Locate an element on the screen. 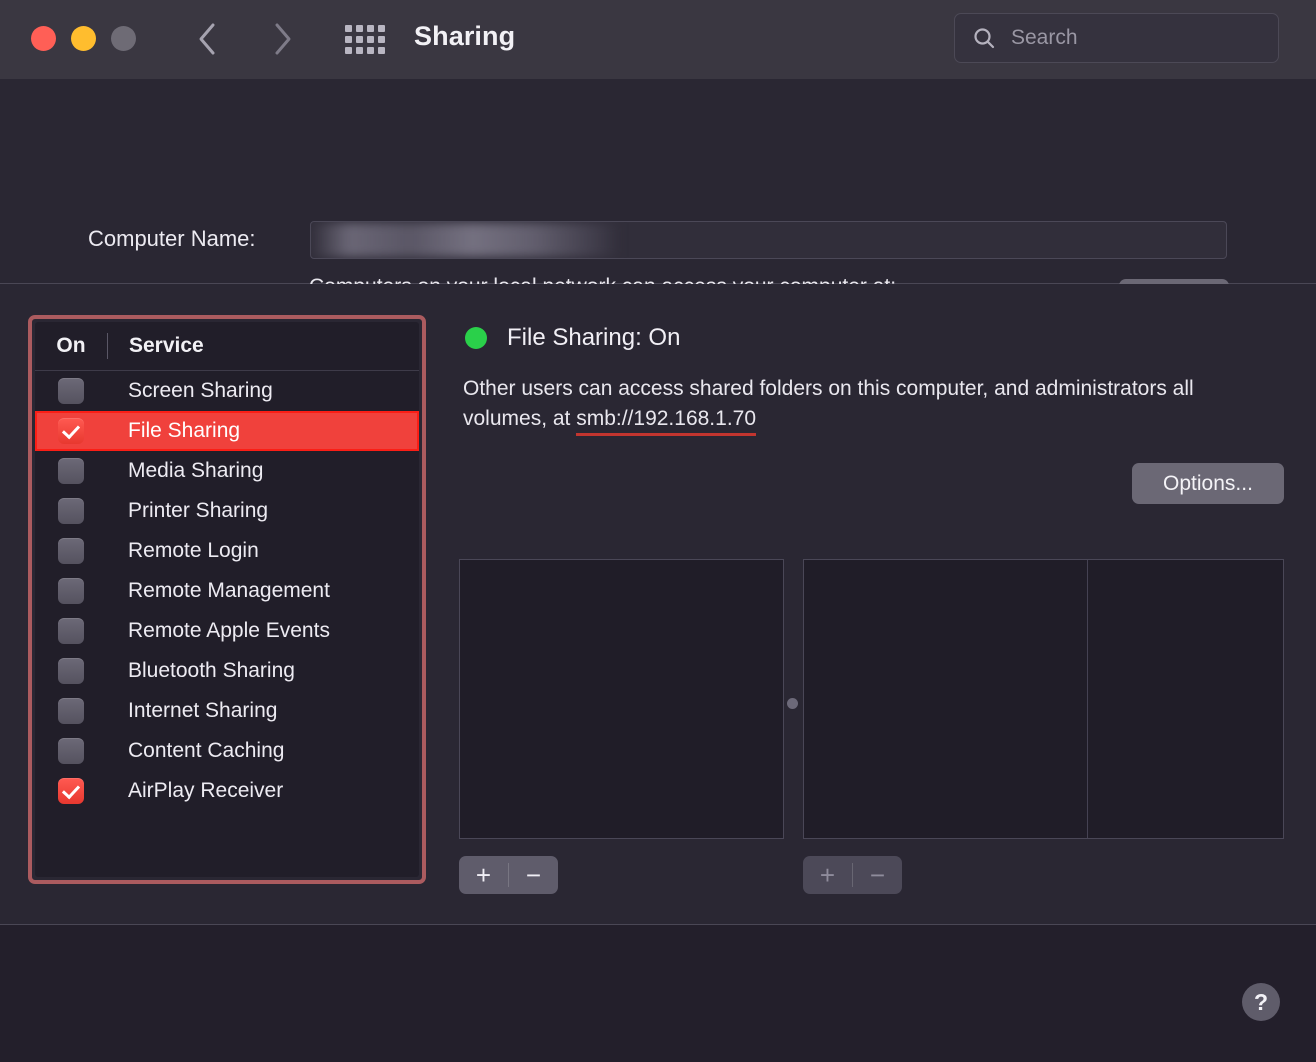 Image resolution: width=1316 pixels, height=1062 pixels. chevron-left-icon is located at coordinates (207, 39).